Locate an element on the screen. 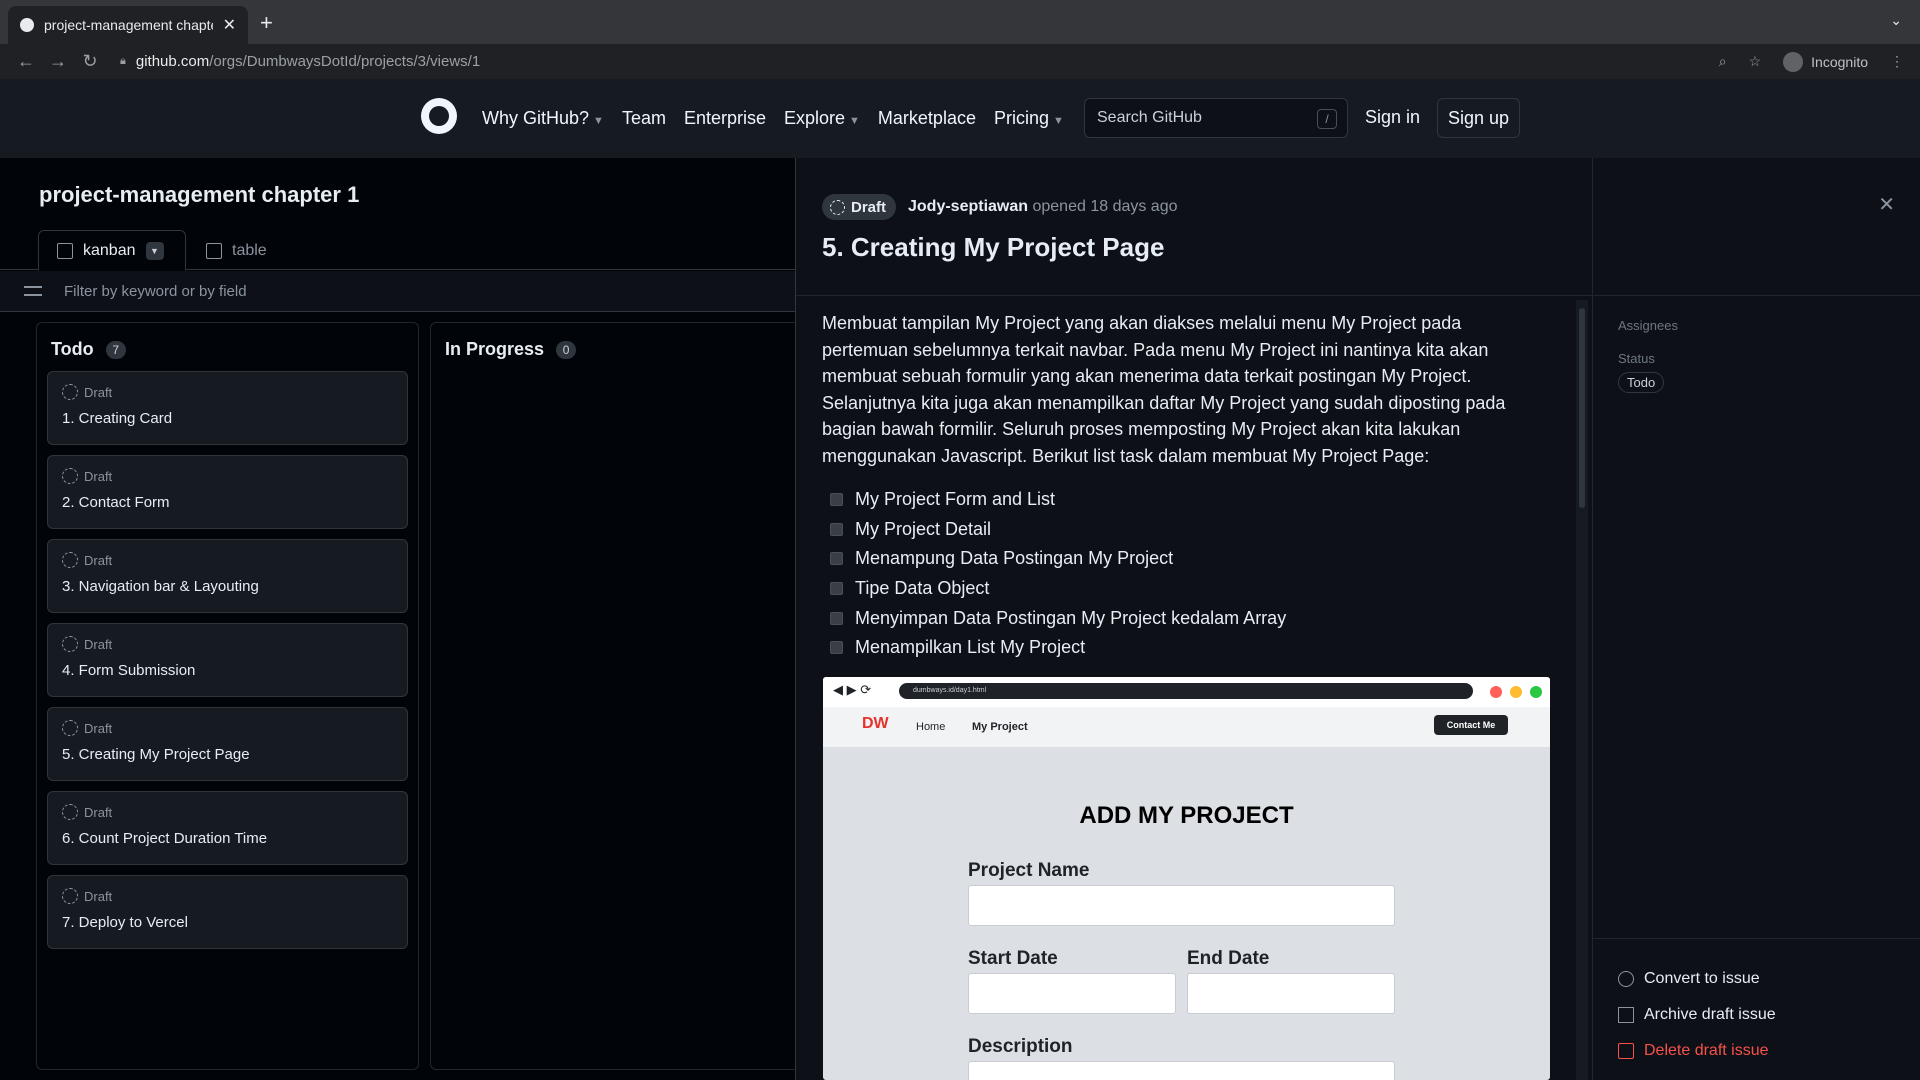  nav-pricing: Pricing ▼ is located at coordinates (1029, 118).